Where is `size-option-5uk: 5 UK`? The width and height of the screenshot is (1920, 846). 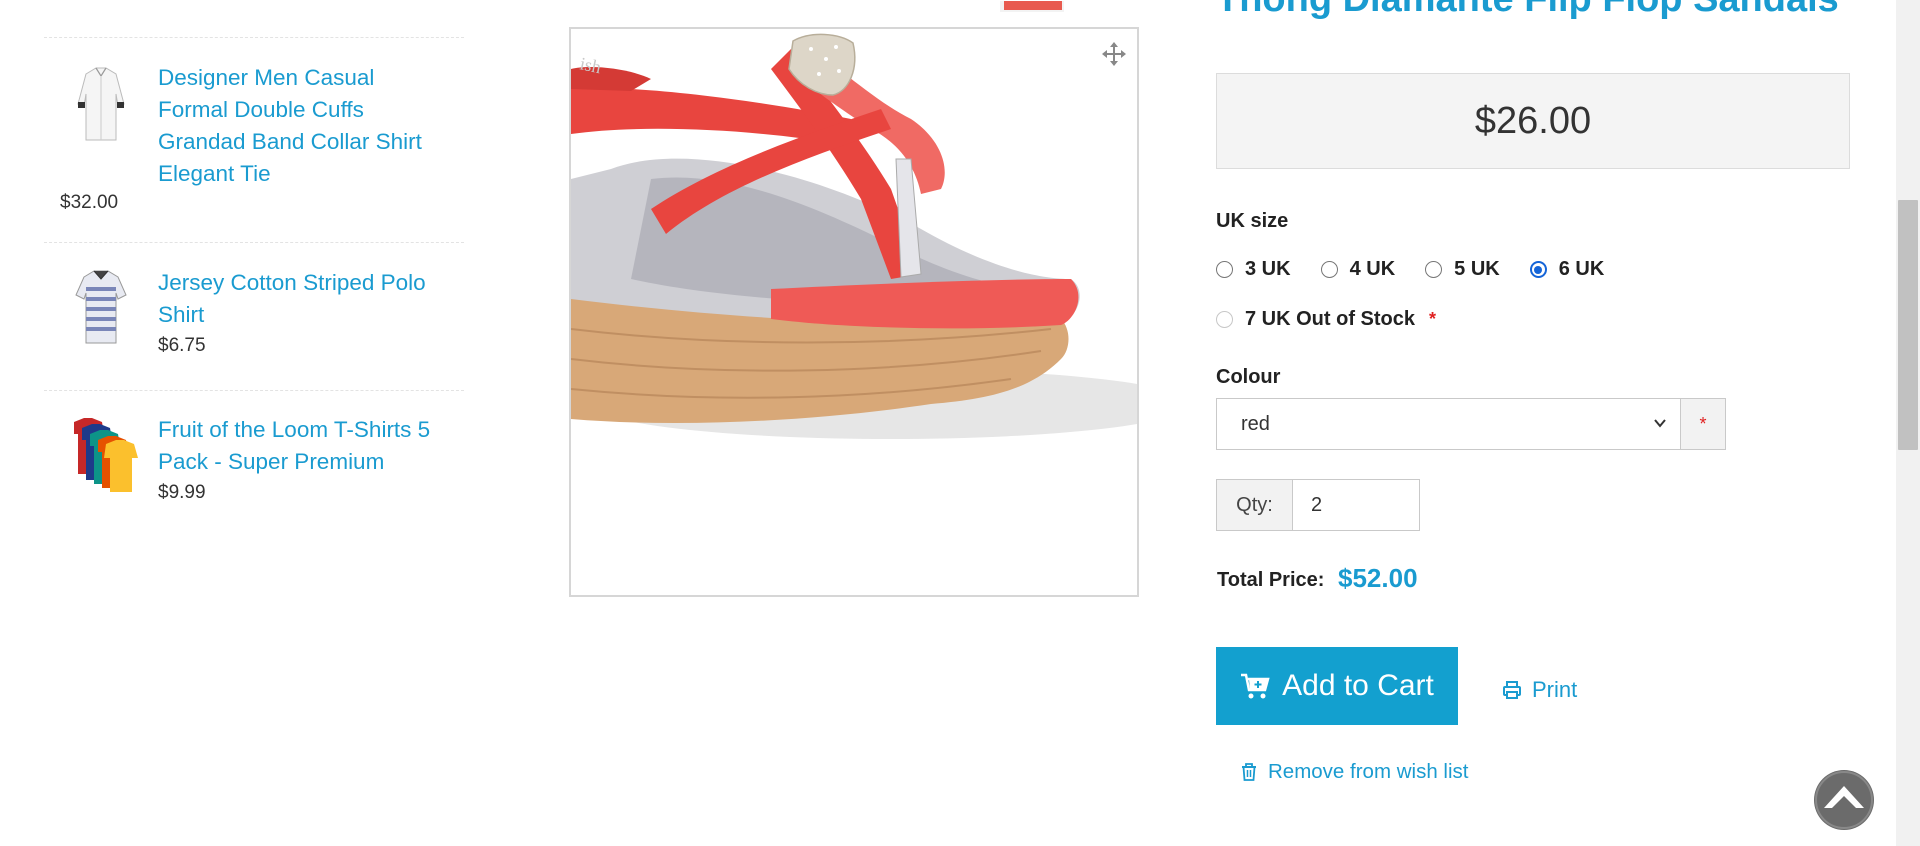
size-option-5uk: 5 UK is located at coordinates (1462, 269).